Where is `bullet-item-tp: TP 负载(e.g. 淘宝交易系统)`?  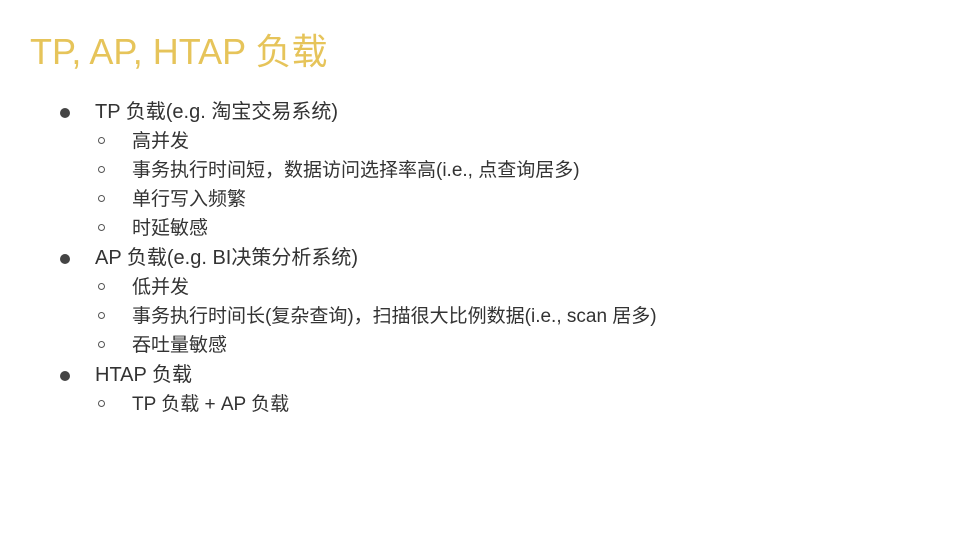
bullet-item-tp: TP 负载(e.g. 淘宝交易系统) is located at coordinates (496, 112).